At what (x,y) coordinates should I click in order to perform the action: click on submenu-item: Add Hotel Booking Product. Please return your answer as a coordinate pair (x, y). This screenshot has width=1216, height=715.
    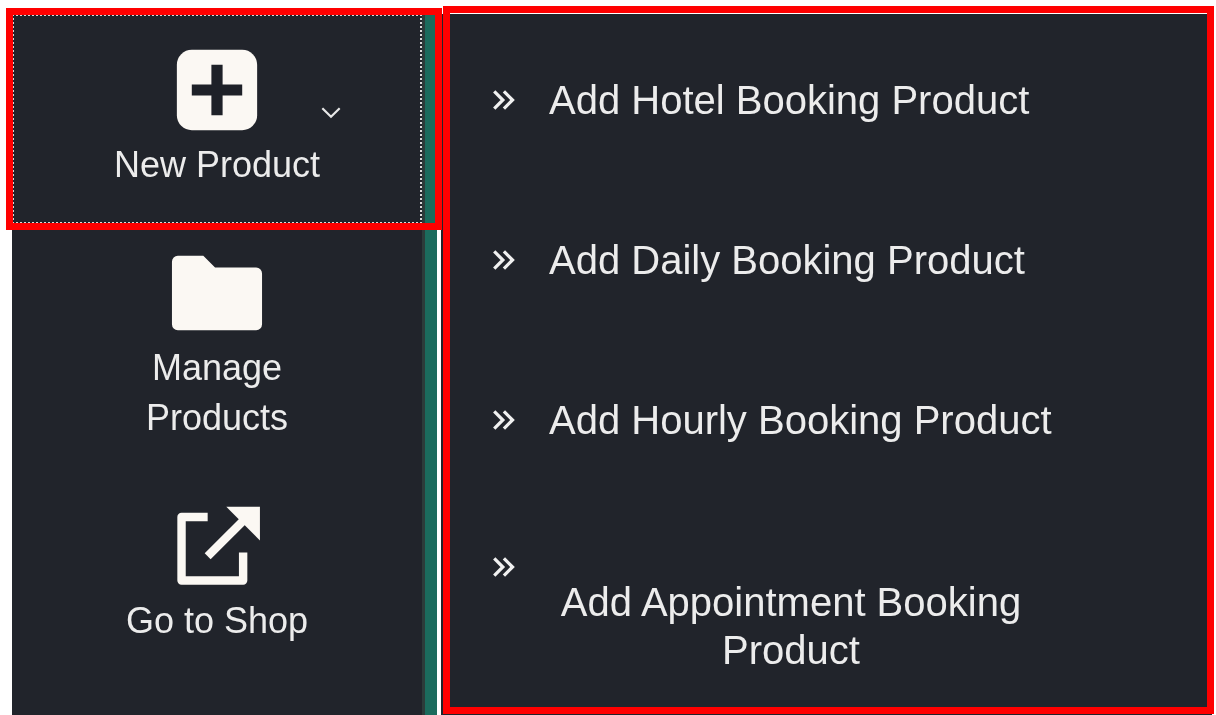
    Looking at the image, I should click on (806, 156).